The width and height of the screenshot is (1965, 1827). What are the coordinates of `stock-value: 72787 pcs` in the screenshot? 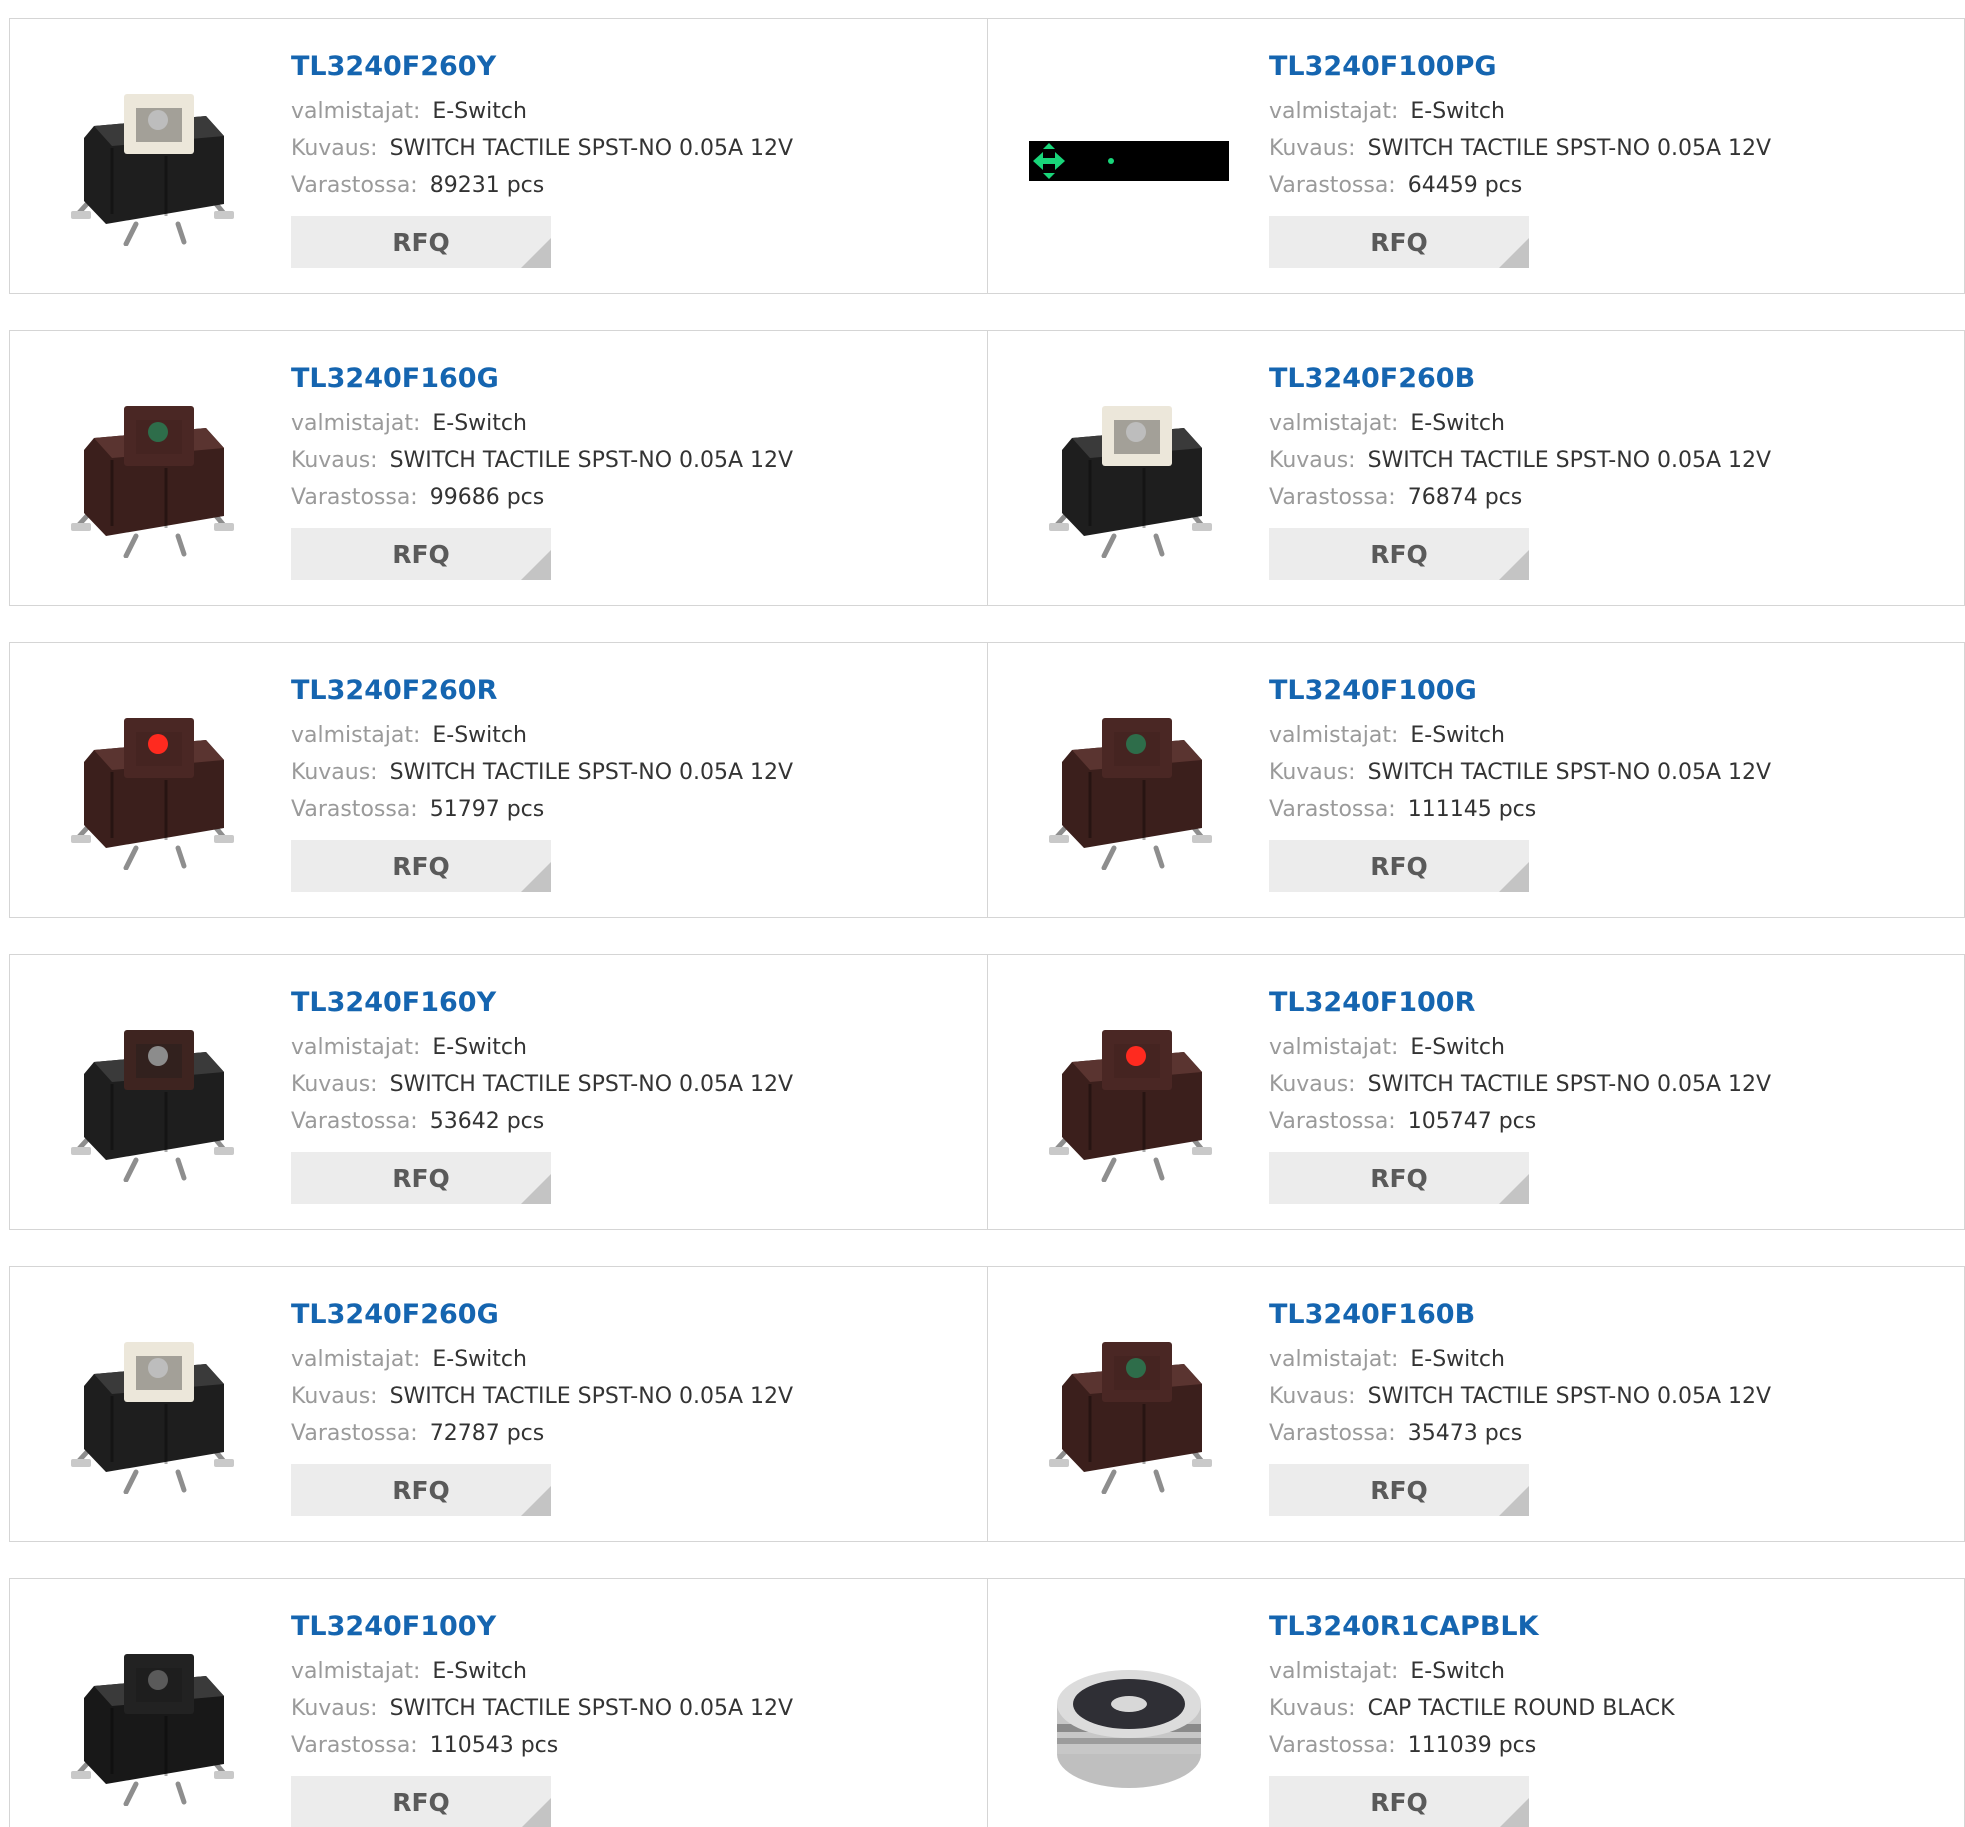 It's located at (487, 1433).